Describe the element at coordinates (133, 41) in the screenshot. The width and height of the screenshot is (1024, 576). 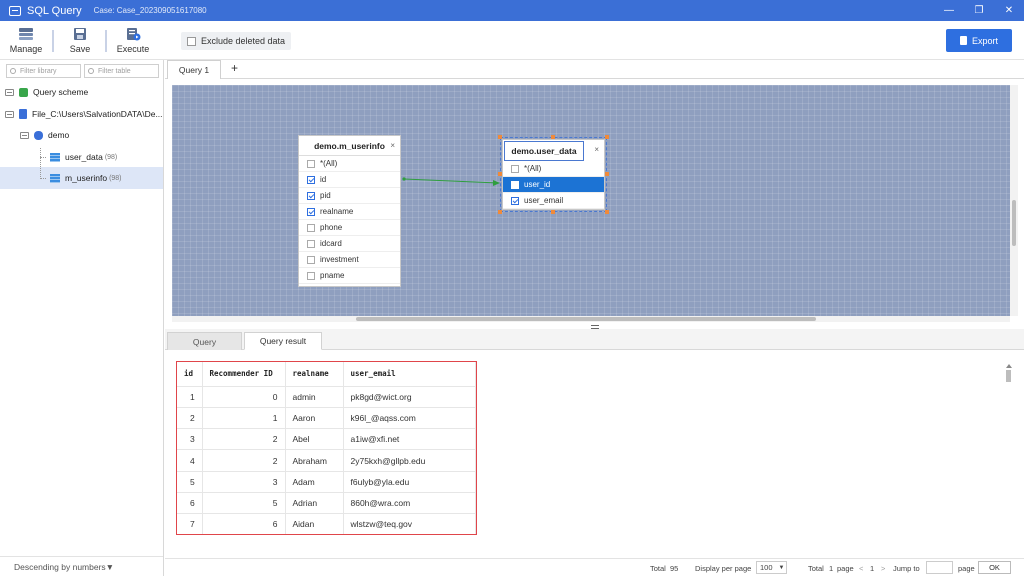
I see `execute-button: Execute` at that location.